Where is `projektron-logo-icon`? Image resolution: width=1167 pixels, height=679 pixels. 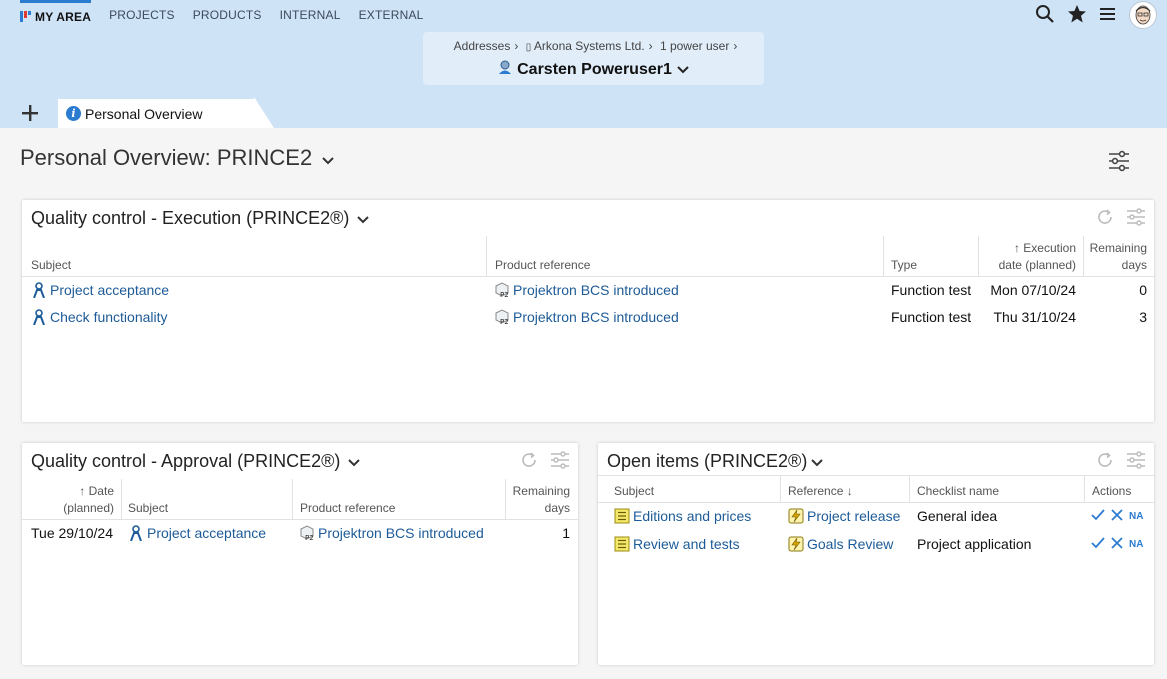
projektron-logo-icon is located at coordinates (25, 16).